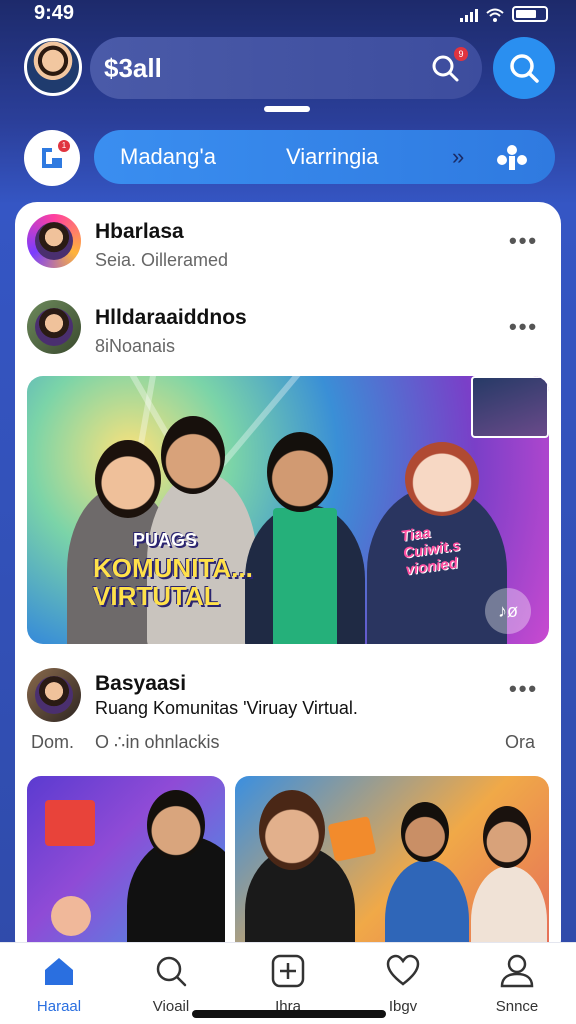 The image size is (576, 1024). Describe the element at coordinates (173, 570) in the screenshot. I see `banner-title: PUAGS KOMUNITA... VIRTUTAL` at that location.